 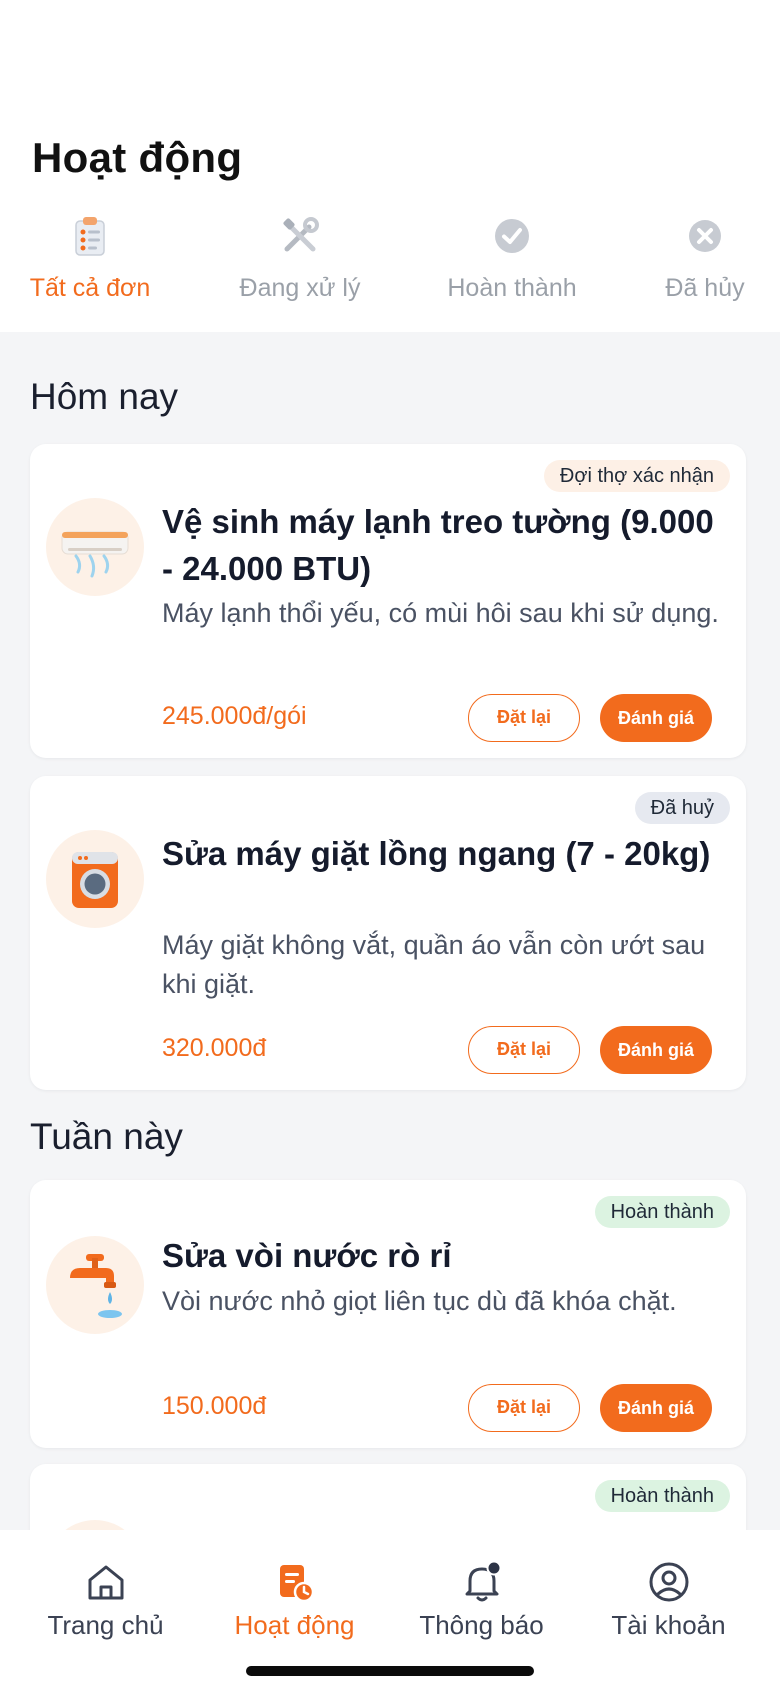 I want to click on nav-label: Tài khoản, so click(x=668, y=1625).